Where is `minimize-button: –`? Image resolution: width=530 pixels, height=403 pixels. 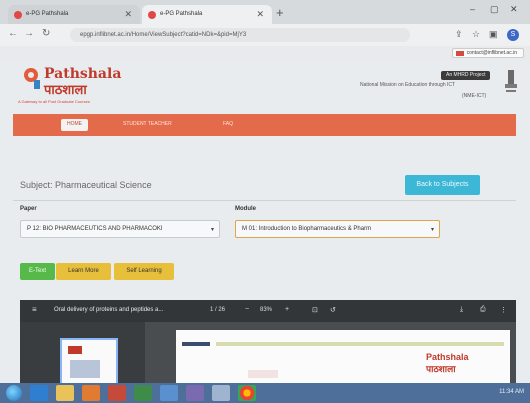
minimize-button: – is located at coordinates (472, 9).